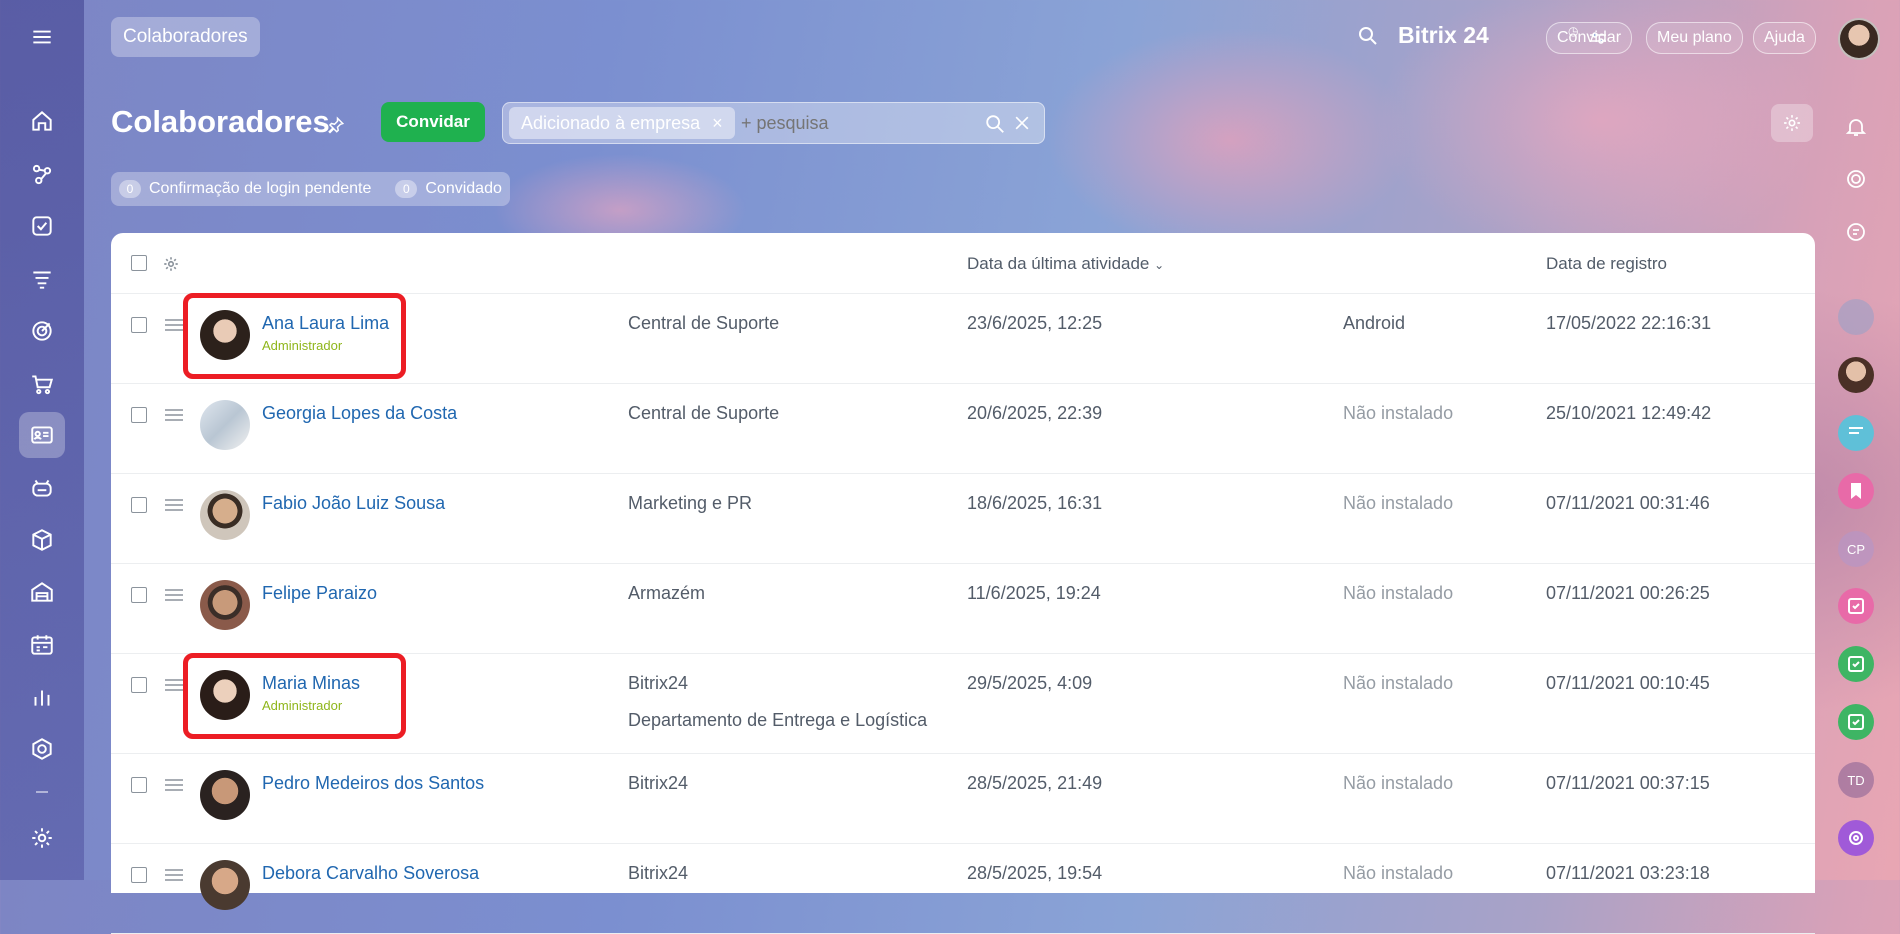 This screenshot has width=1900, height=934. Describe the element at coordinates (359, 413) in the screenshot. I see `employee-name: Georgia Lopes da Costa` at that location.